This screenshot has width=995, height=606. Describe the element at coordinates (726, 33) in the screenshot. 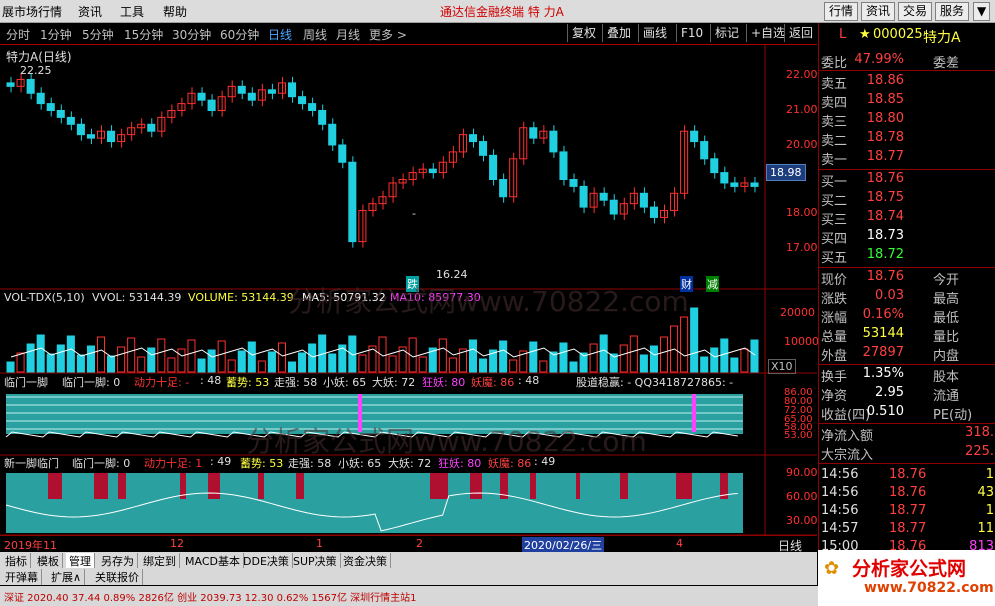

I see `mark-button: 标记` at that location.